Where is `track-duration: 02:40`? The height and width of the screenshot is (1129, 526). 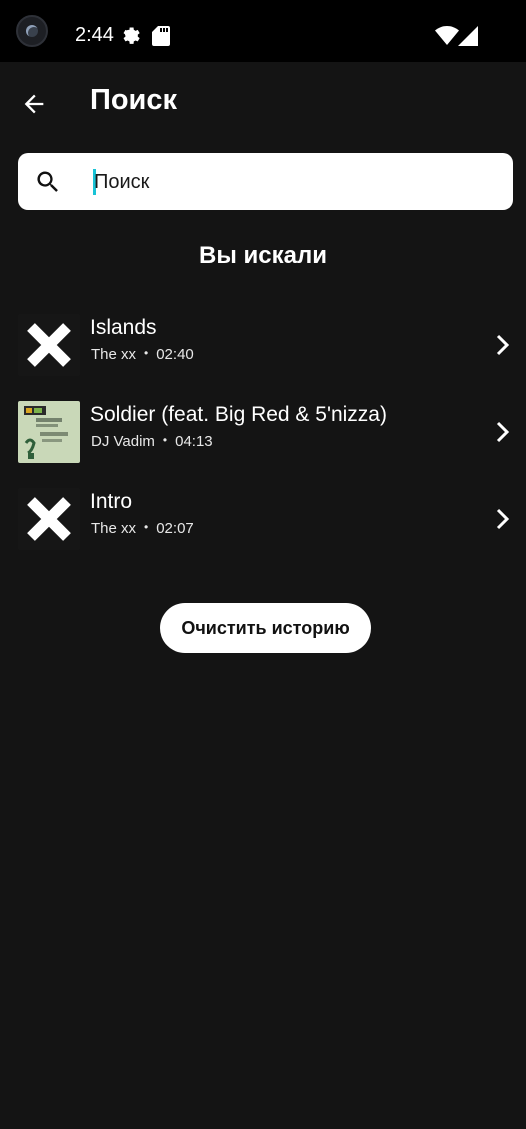
track-duration: 02:40 is located at coordinates (175, 354).